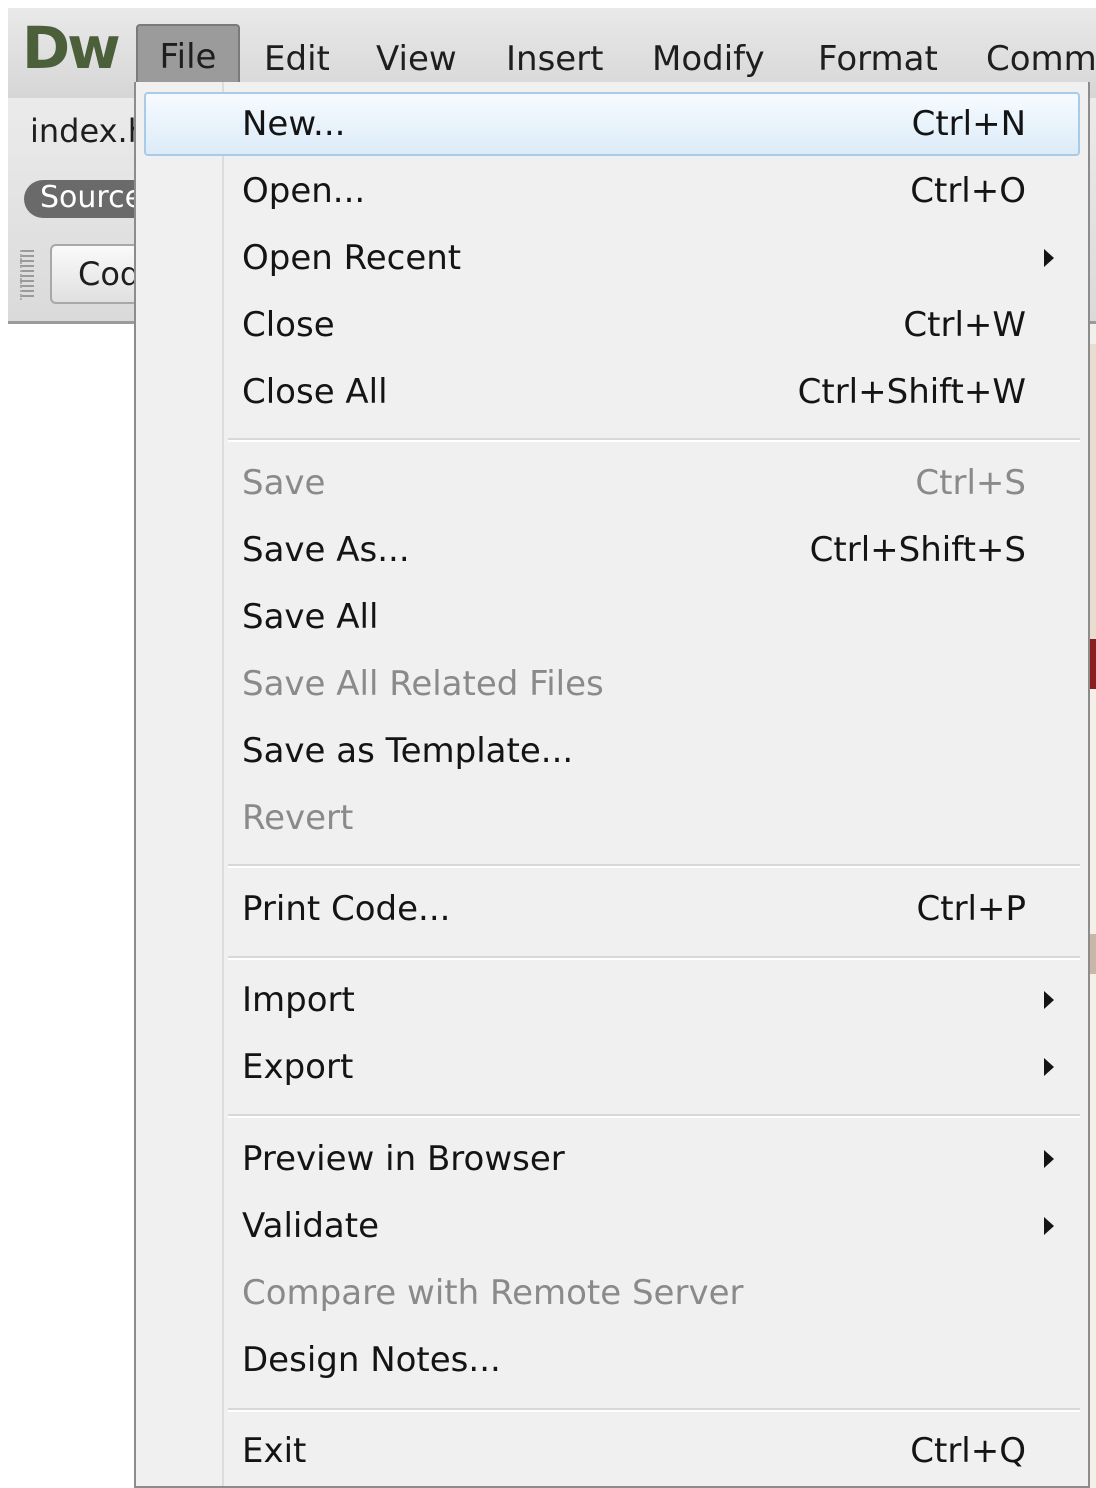 The width and height of the screenshot is (1096, 1488). What do you see at coordinates (612, 684) in the screenshot?
I see `menu-item-save-all-related-files: Save All Related Files` at bounding box center [612, 684].